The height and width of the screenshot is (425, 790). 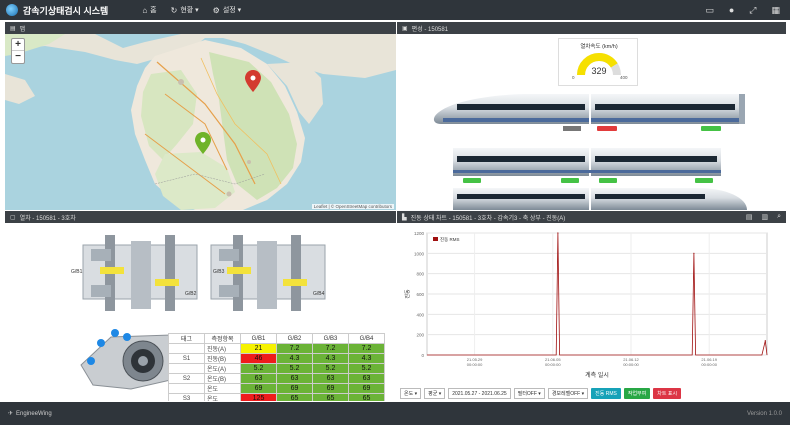 I want to click on chart-icon: ▙, so click(x=404, y=217).